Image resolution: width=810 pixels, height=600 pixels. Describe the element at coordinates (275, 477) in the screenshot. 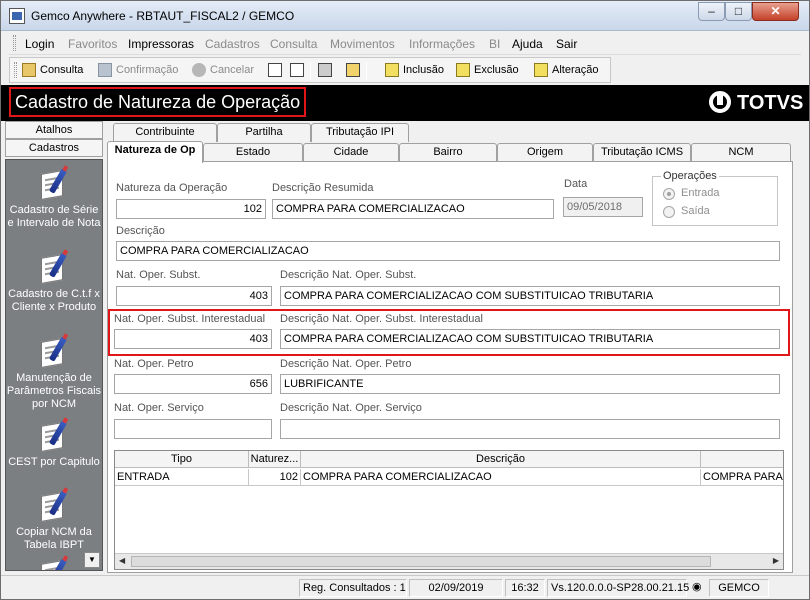

I see `table-cell-natureza: 102` at that location.